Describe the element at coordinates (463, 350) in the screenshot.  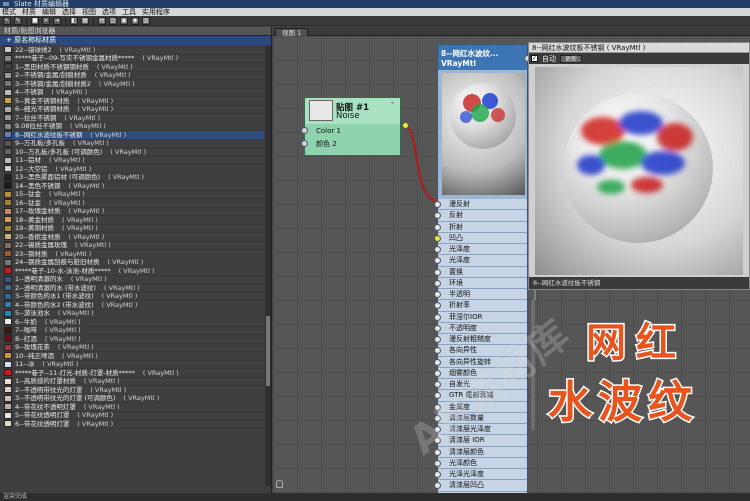
I see `param-label: 各向异性` at that location.